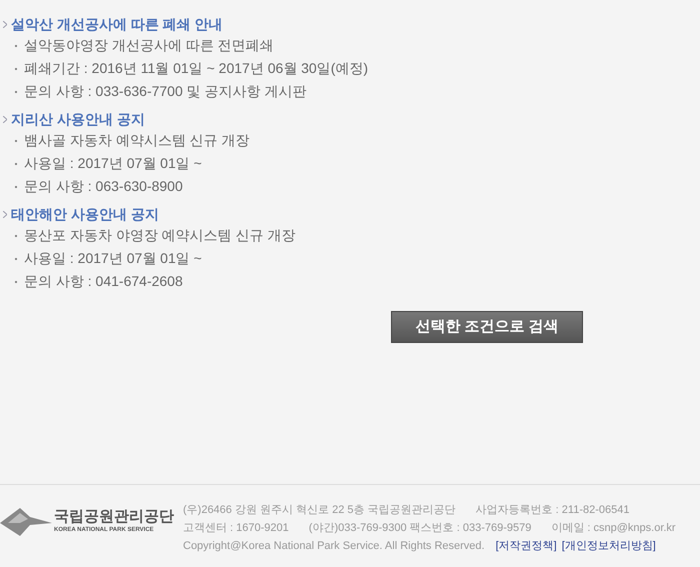 Image resolution: width=700 pixels, height=567 pixels. Describe the element at coordinates (420, 528) in the screenshot. I see `footer-info: (야간)033-769-9300 팩스번호 : 033-769-9579` at that location.